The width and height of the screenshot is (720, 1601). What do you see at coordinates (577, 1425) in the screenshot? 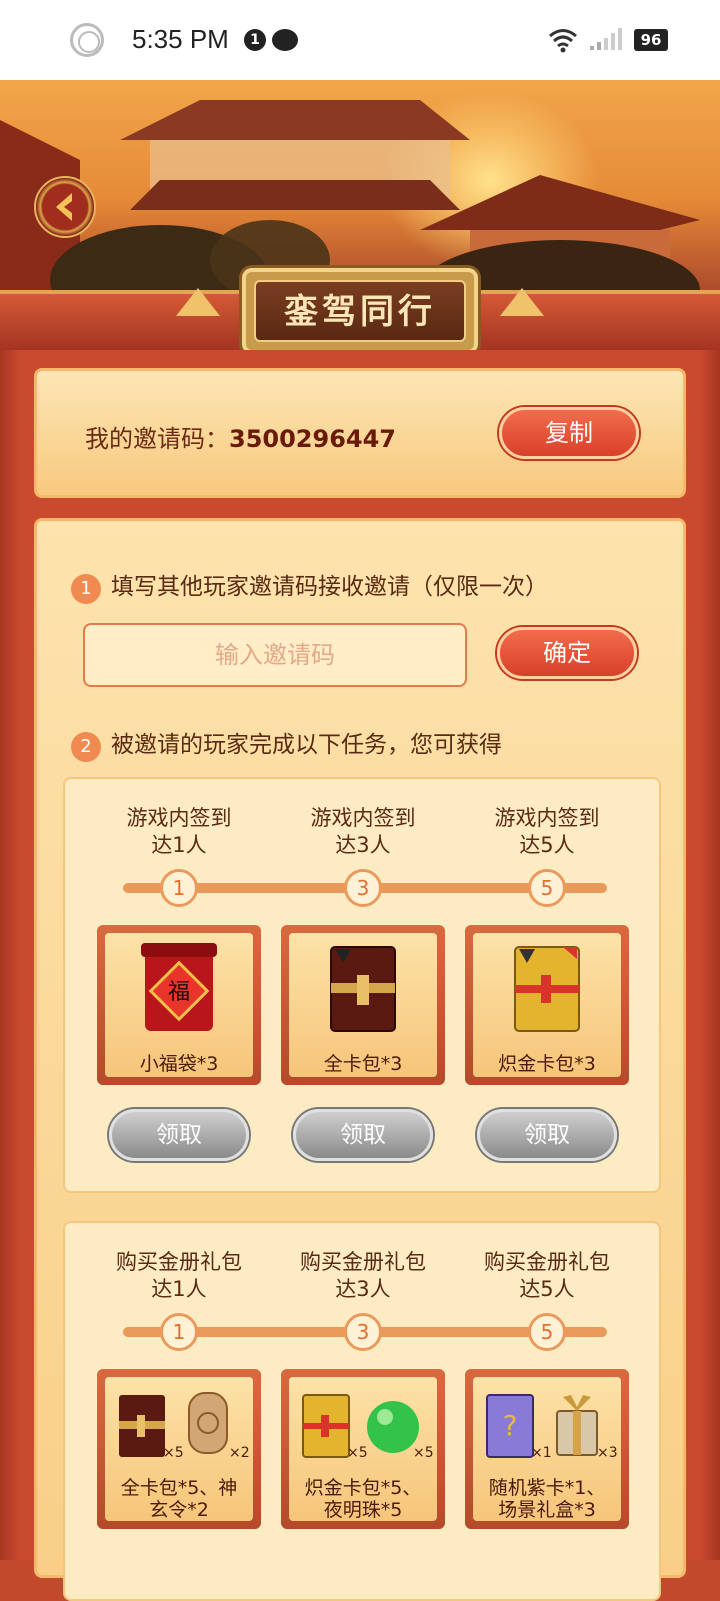
I see `gift-box-icon` at bounding box center [577, 1425].